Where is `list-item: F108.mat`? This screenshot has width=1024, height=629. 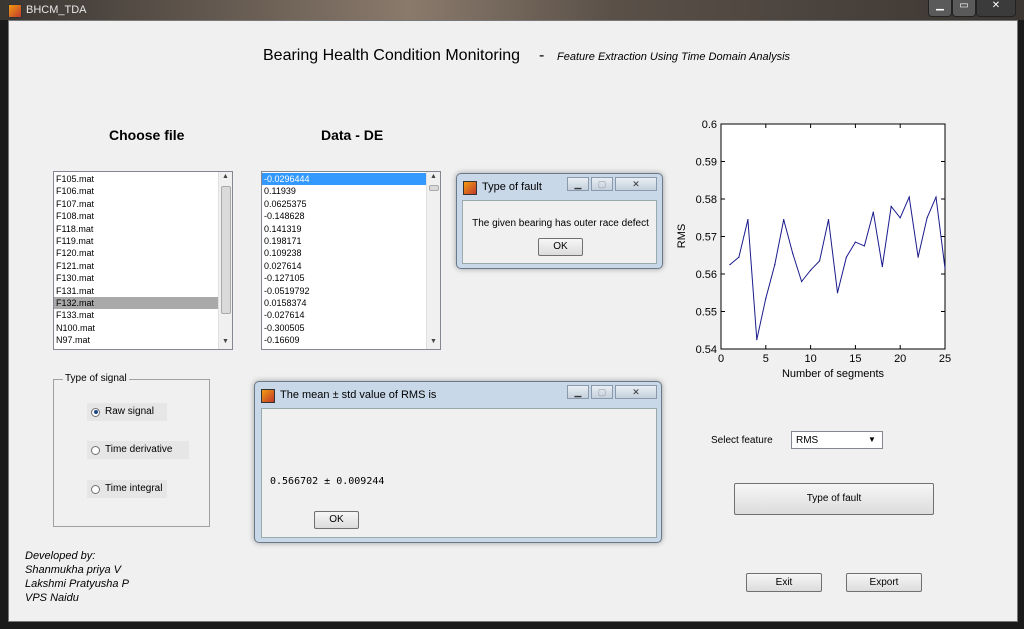 list-item: F108.mat is located at coordinates (136, 216).